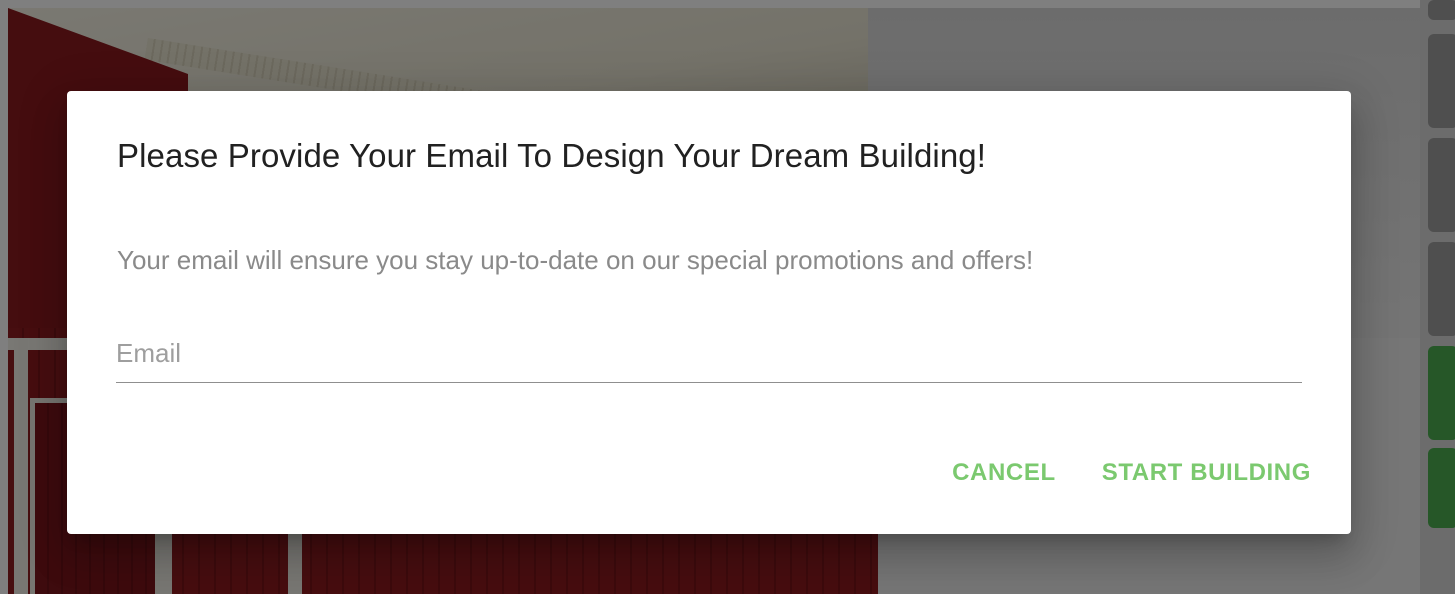 Image resolution: width=1455 pixels, height=594 pixels. I want to click on dialog-actions: CANCEL START BUILDING, so click(1131, 473).